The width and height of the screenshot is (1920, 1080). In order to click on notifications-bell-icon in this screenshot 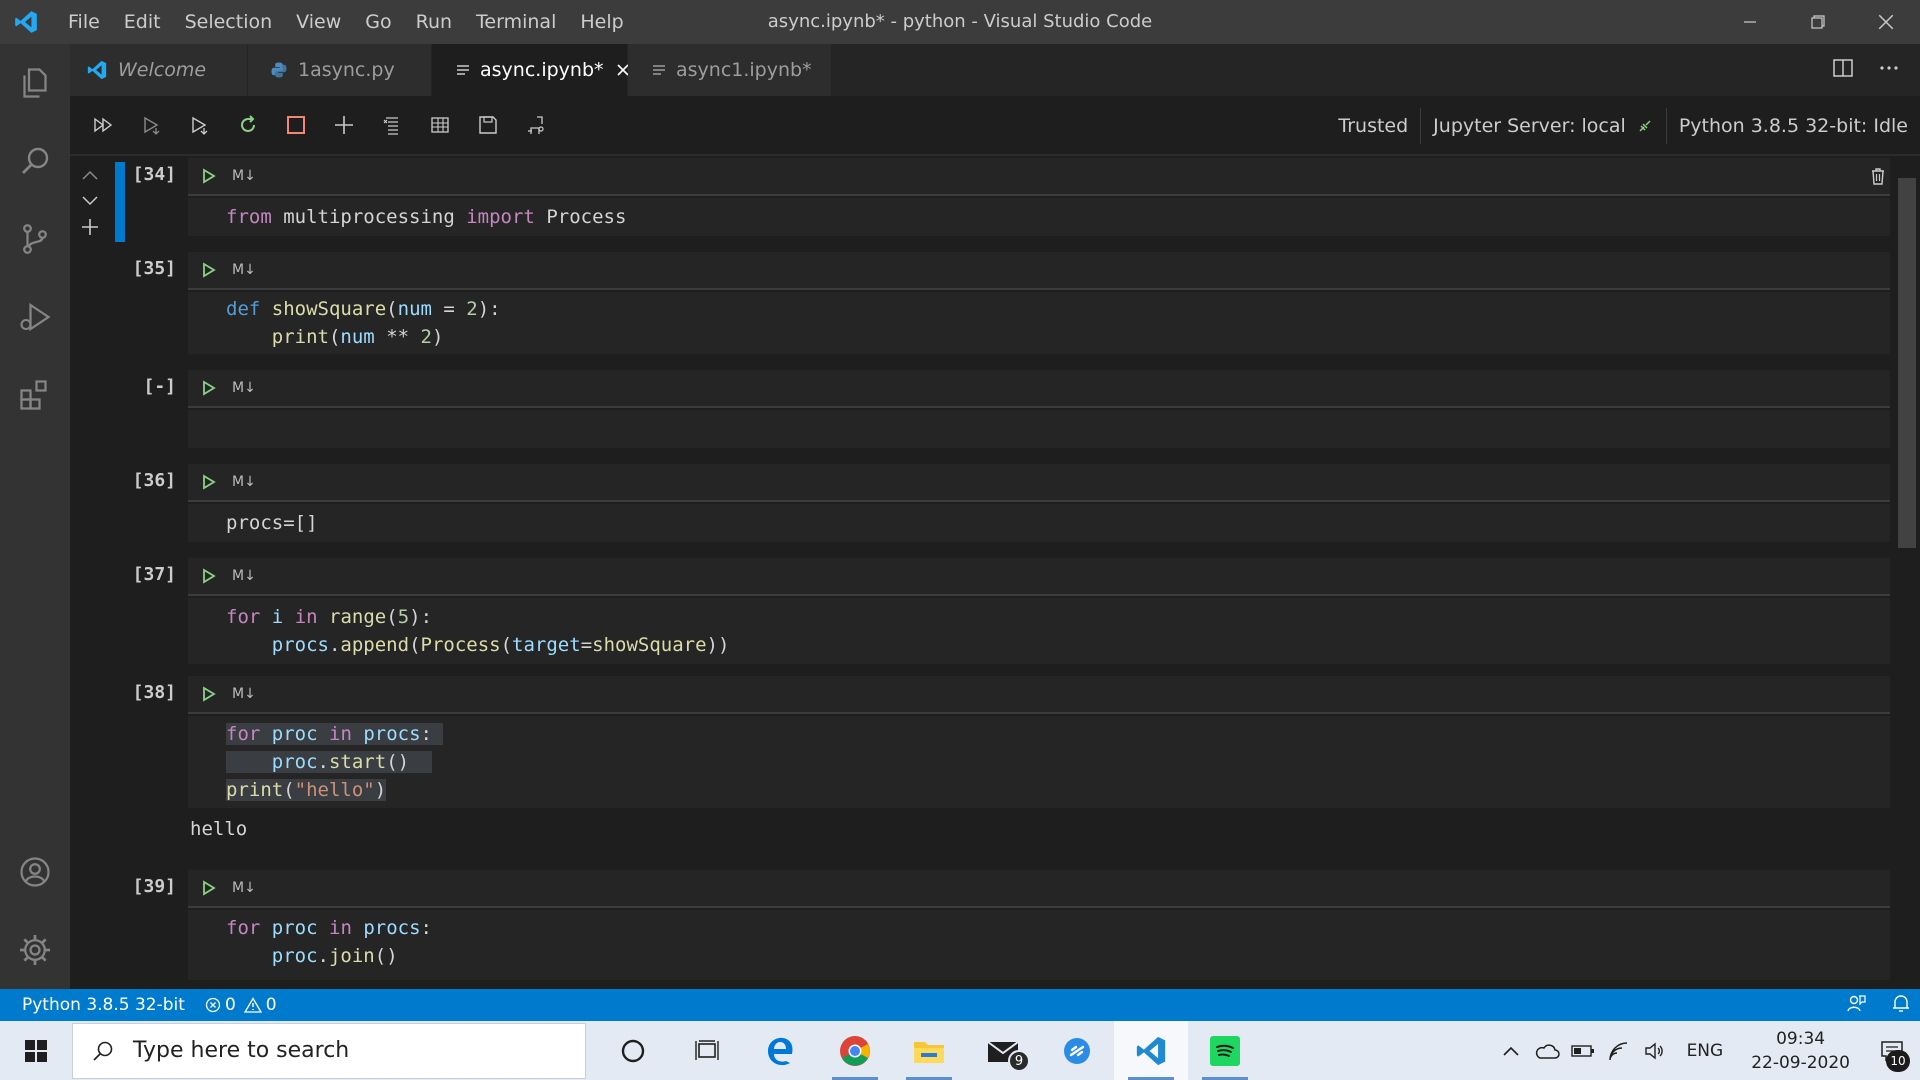, I will do `click(1901, 1005)`.